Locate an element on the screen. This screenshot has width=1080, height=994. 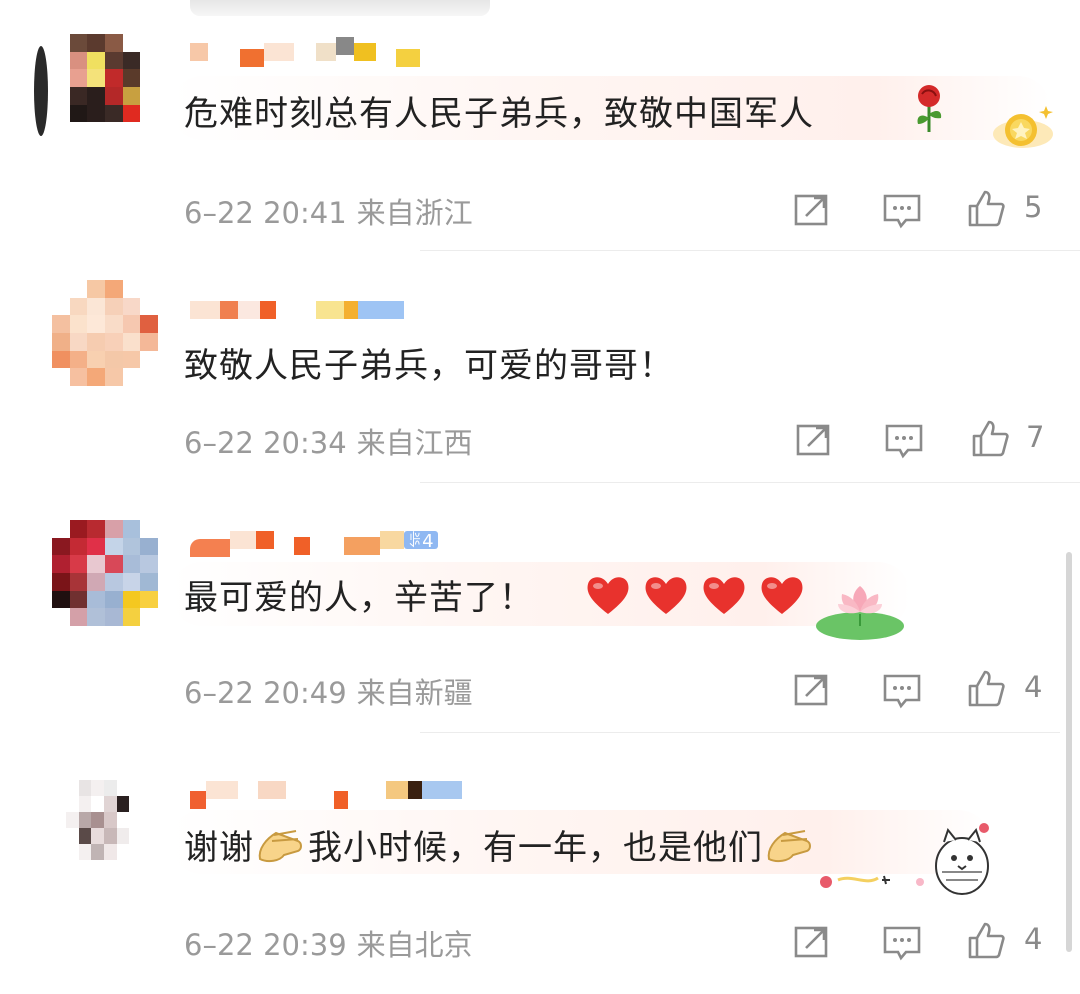
comment-meta: 6–22 20:34 来自江西 is located at coordinates (328, 441).